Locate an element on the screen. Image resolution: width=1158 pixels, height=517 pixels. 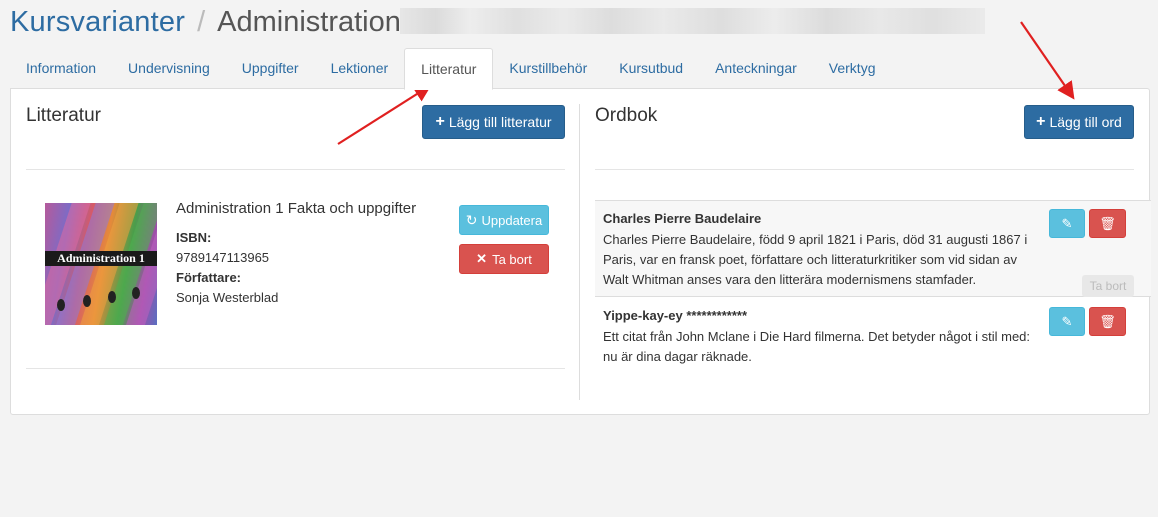
breadcrumb-link-kursvarianter: Kursvarianter is located at coordinates (97, 22).